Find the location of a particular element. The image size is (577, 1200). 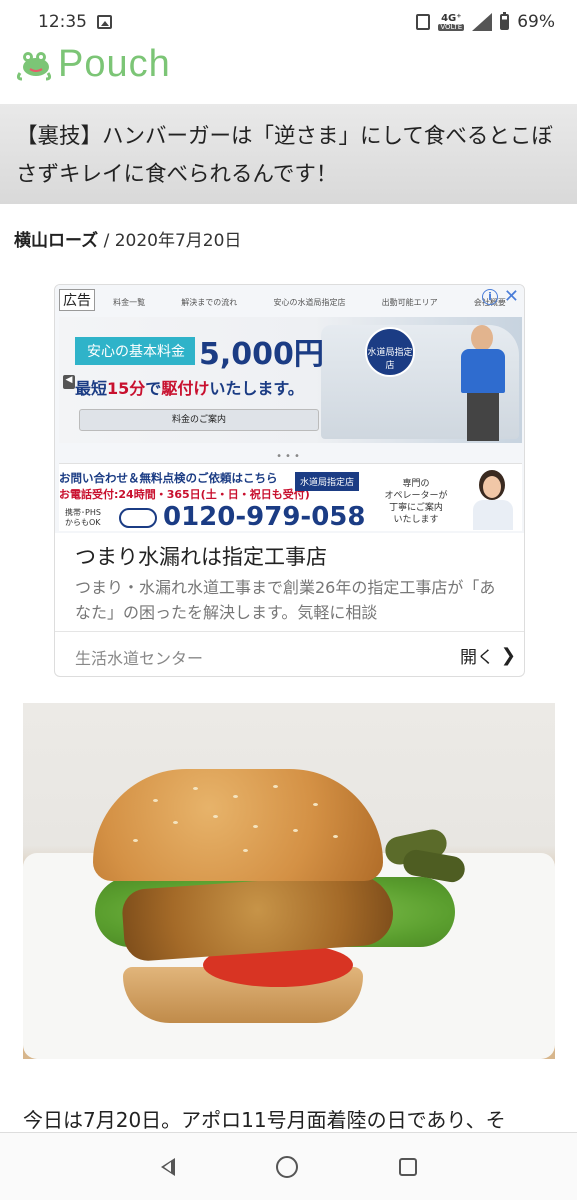

volte-label: VOLTE is located at coordinates (451, 26).